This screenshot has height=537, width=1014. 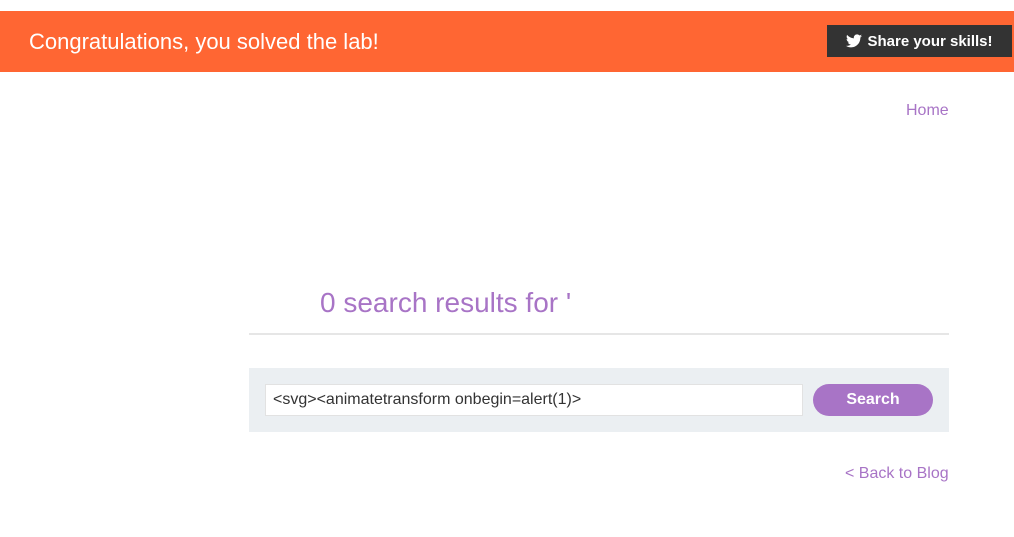 What do you see at coordinates (534, 400) in the screenshot?
I see `search-input` at bounding box center [534, 400].